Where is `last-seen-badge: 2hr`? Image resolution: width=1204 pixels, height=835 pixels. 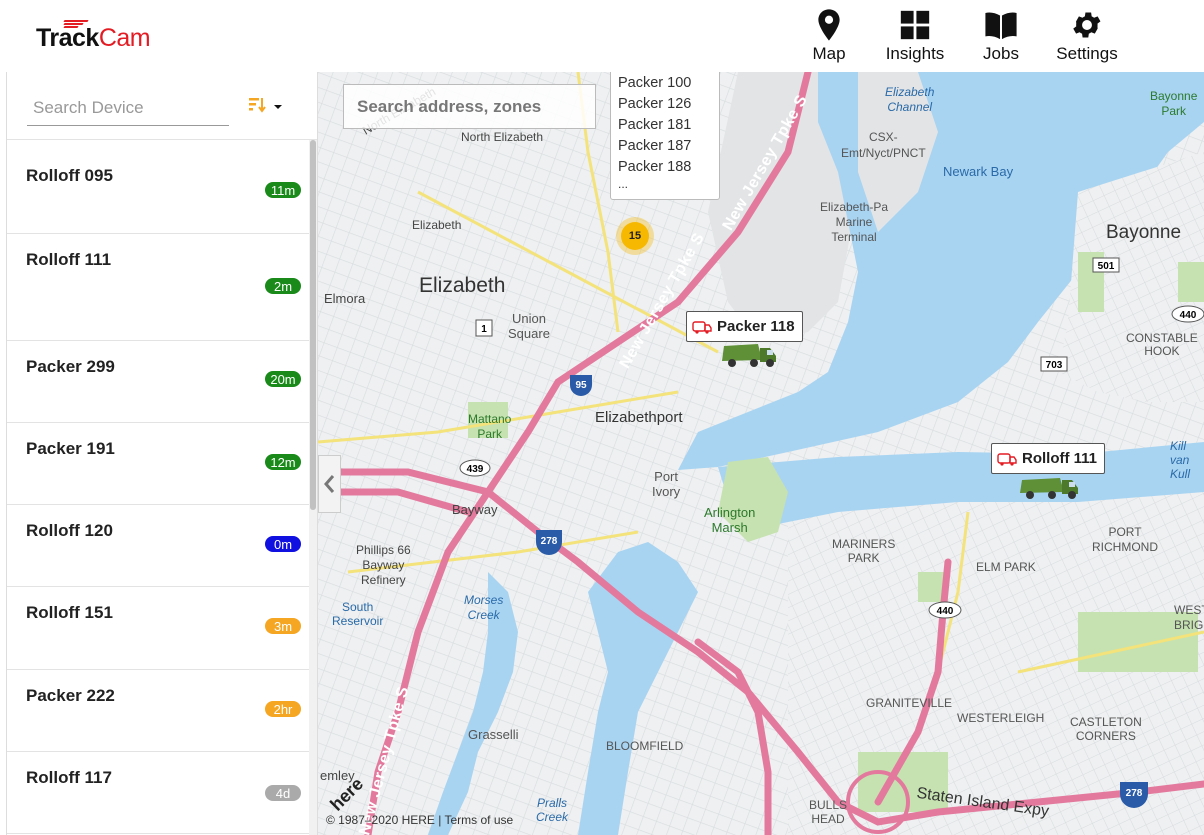 last-seen-badge: 2hr is located at coordinates (283, 709).